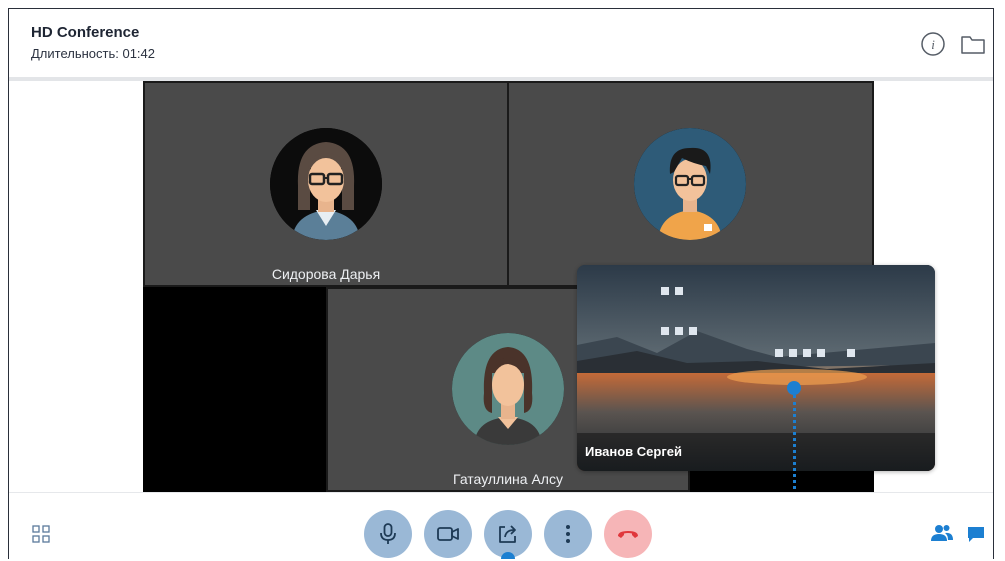  I want to click on microphone-icon, so click(388, 533).